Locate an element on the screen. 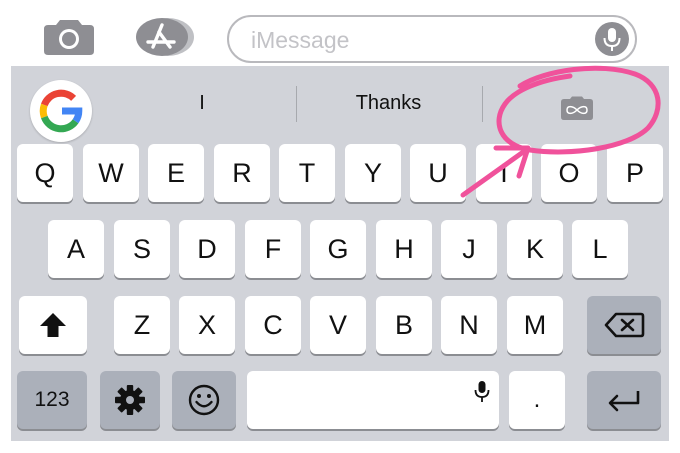 The image size is (680, 453). annotation-arrow is located at coordinates (495, 171).